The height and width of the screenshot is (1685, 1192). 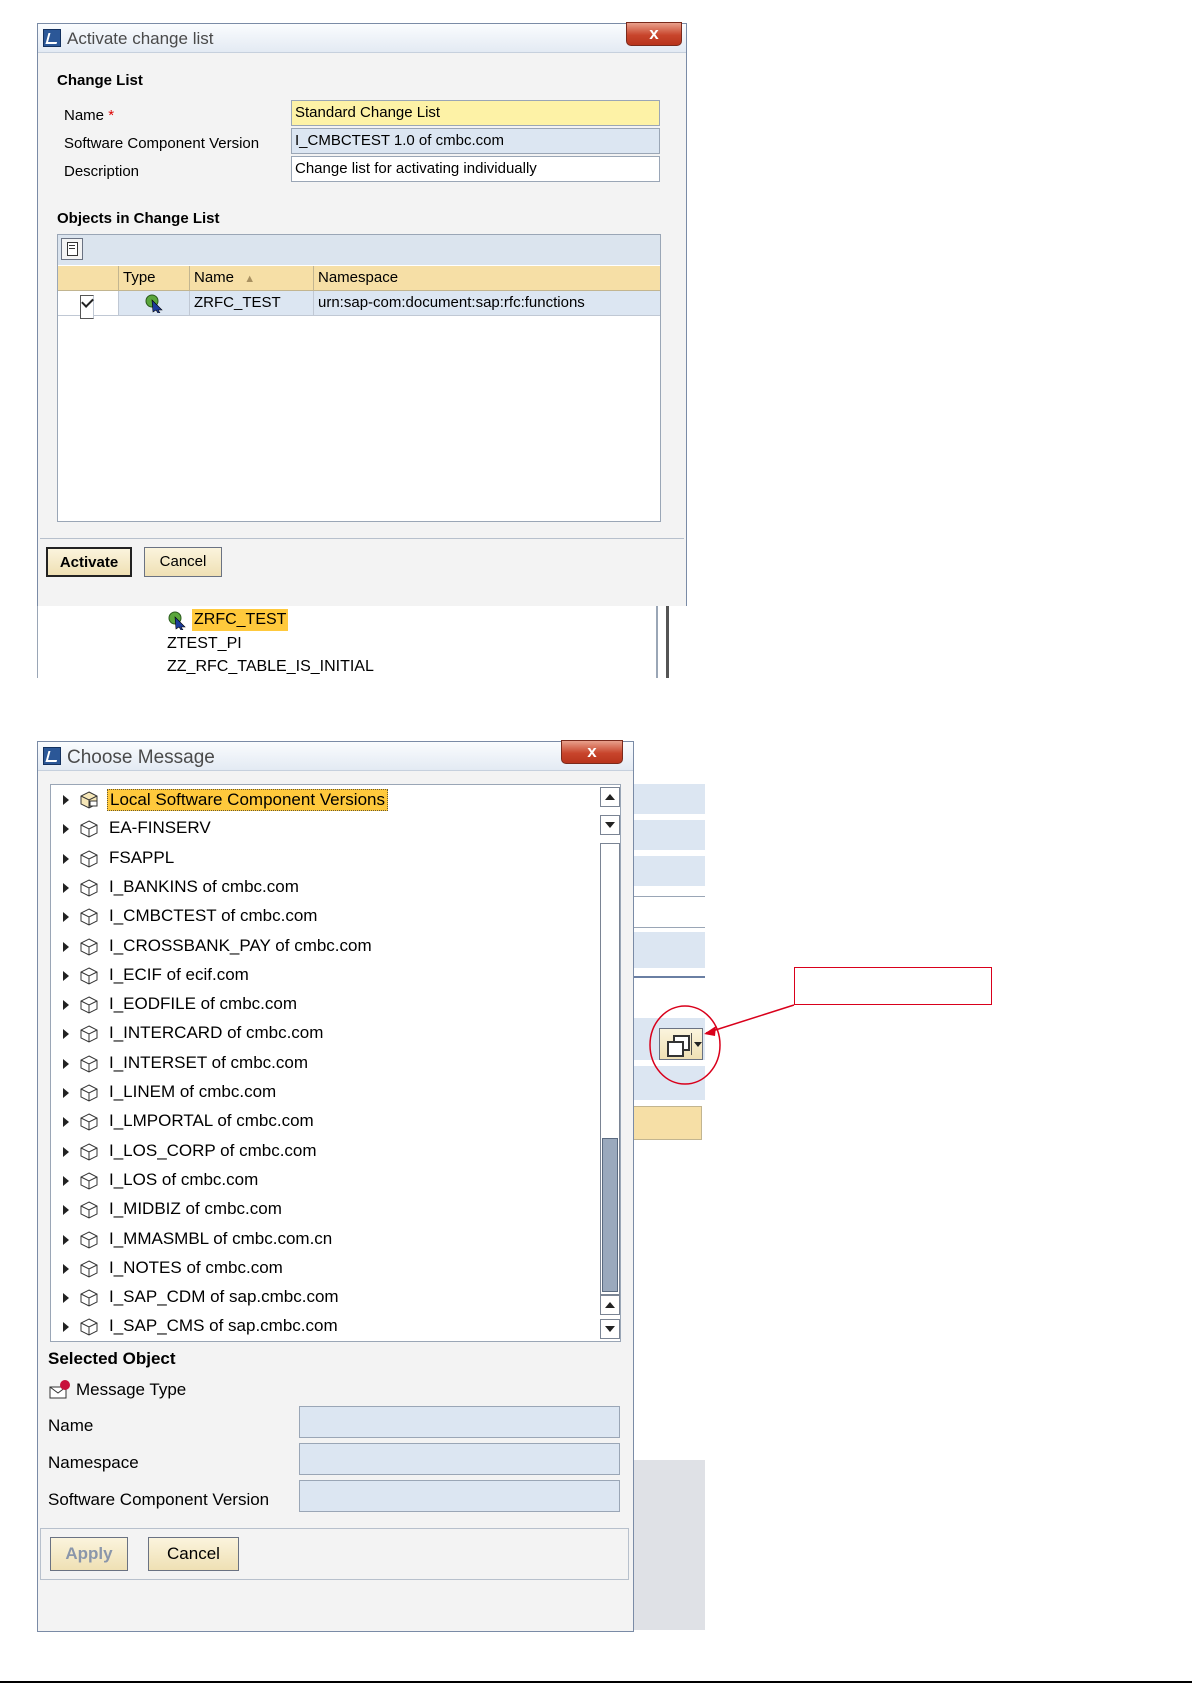 What do you see at coordinates (138, 218) in the screenshot?
I see `objects-heading: Objects in Change List` at bounding box center [138, 218].